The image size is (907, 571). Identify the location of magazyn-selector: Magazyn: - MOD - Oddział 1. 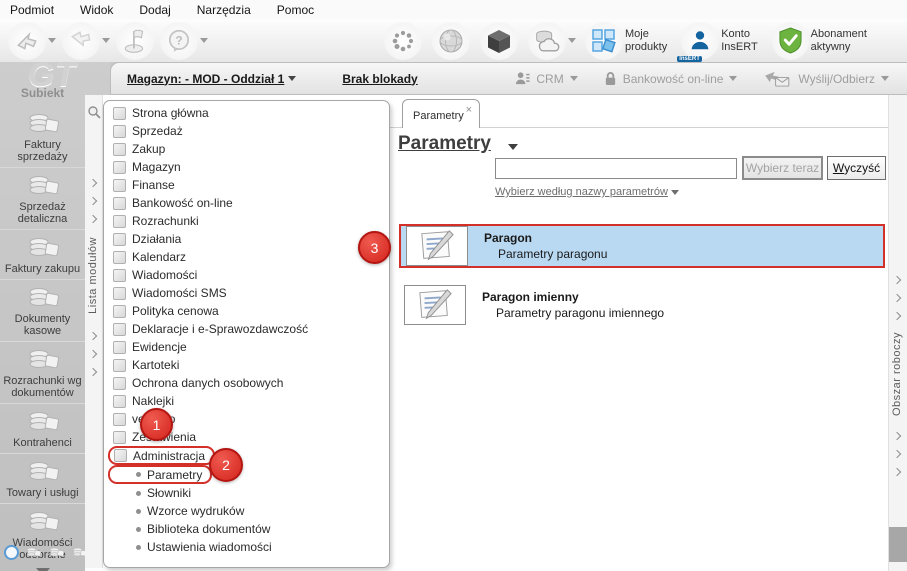
(205, 79).